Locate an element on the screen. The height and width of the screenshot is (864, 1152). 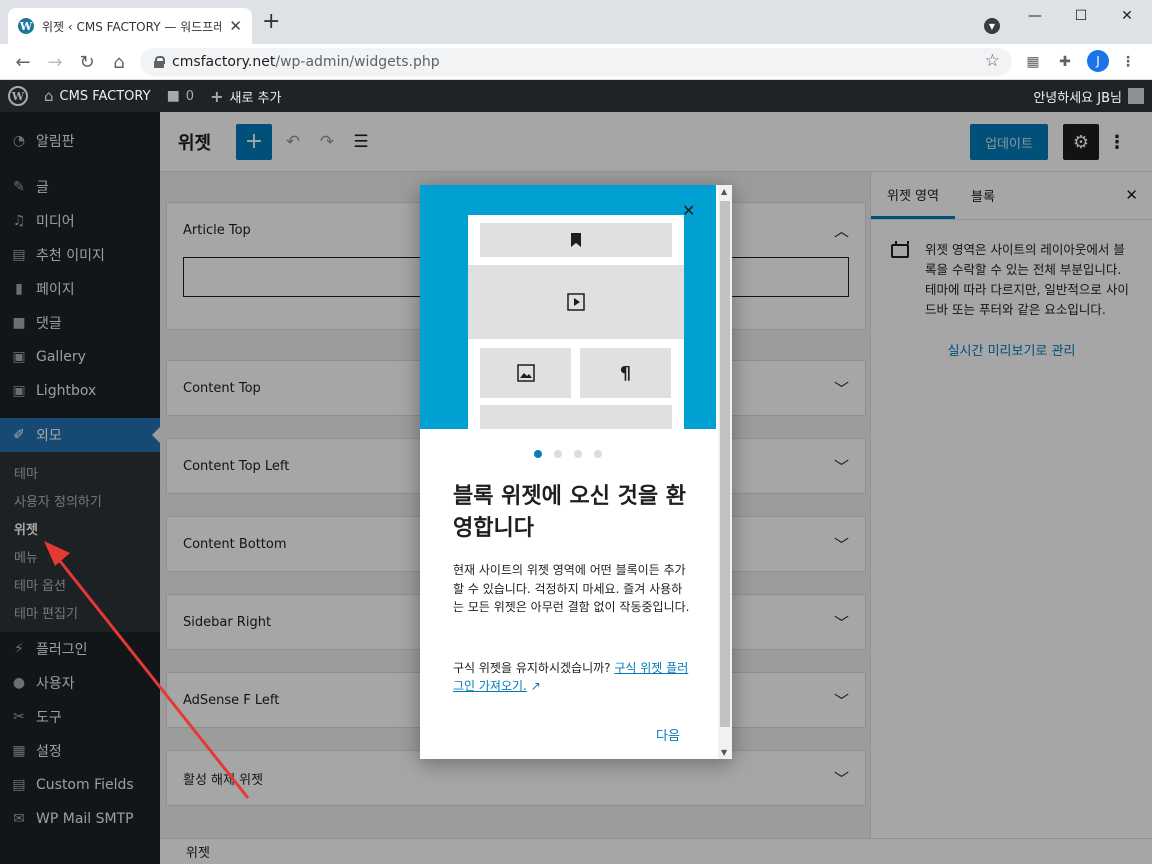
reload-button: ↻ is located at coordinates (87, 62).